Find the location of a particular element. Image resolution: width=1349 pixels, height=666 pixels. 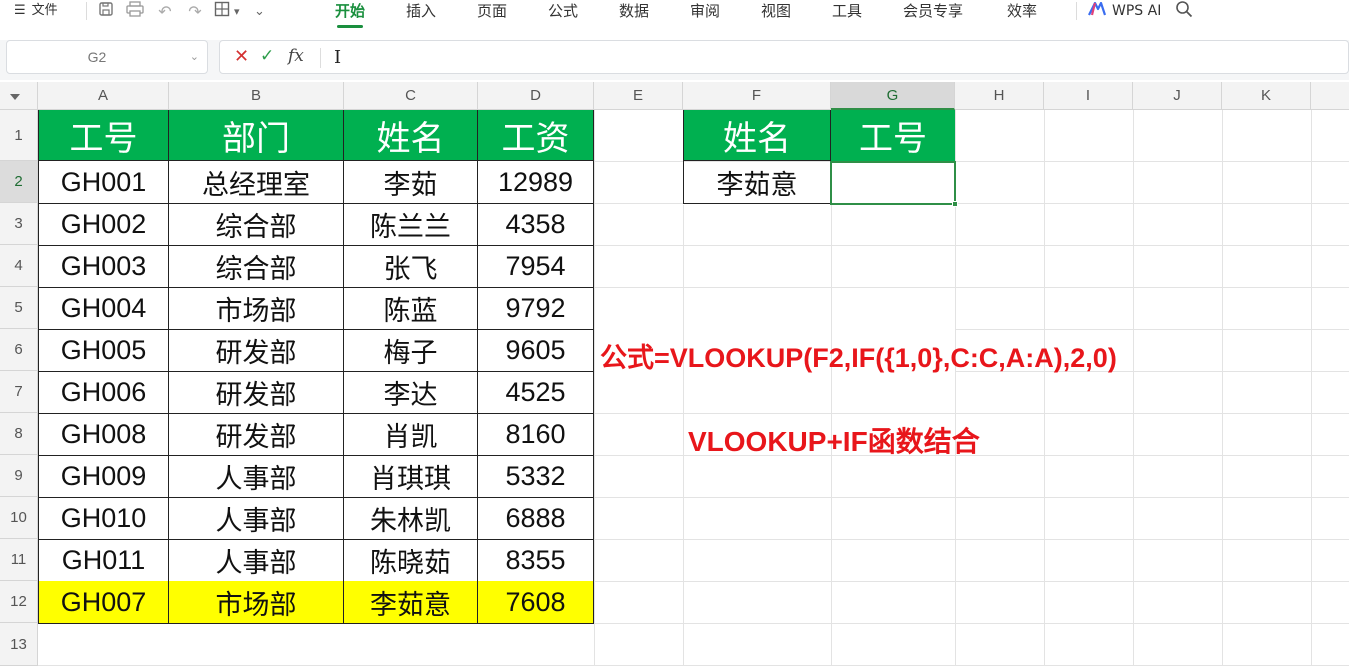

table-header-cell: 姓名 is located at coordinates (411, 135).